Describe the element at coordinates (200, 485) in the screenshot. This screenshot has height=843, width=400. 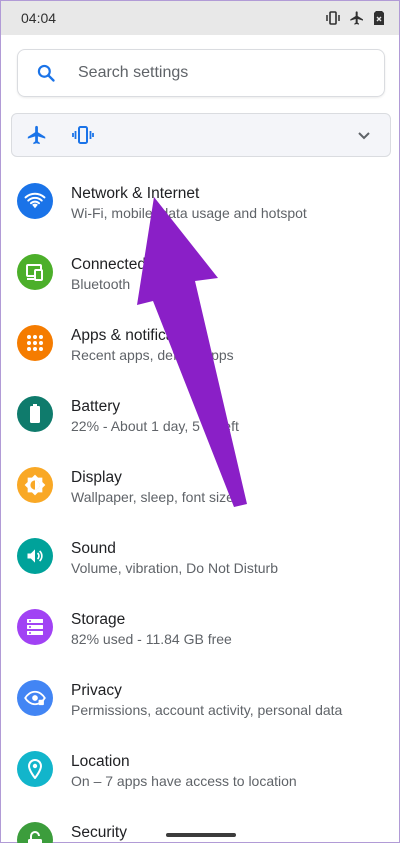
I see `settings-item-display: Display Wallpaper, sleep, font size` at that location.